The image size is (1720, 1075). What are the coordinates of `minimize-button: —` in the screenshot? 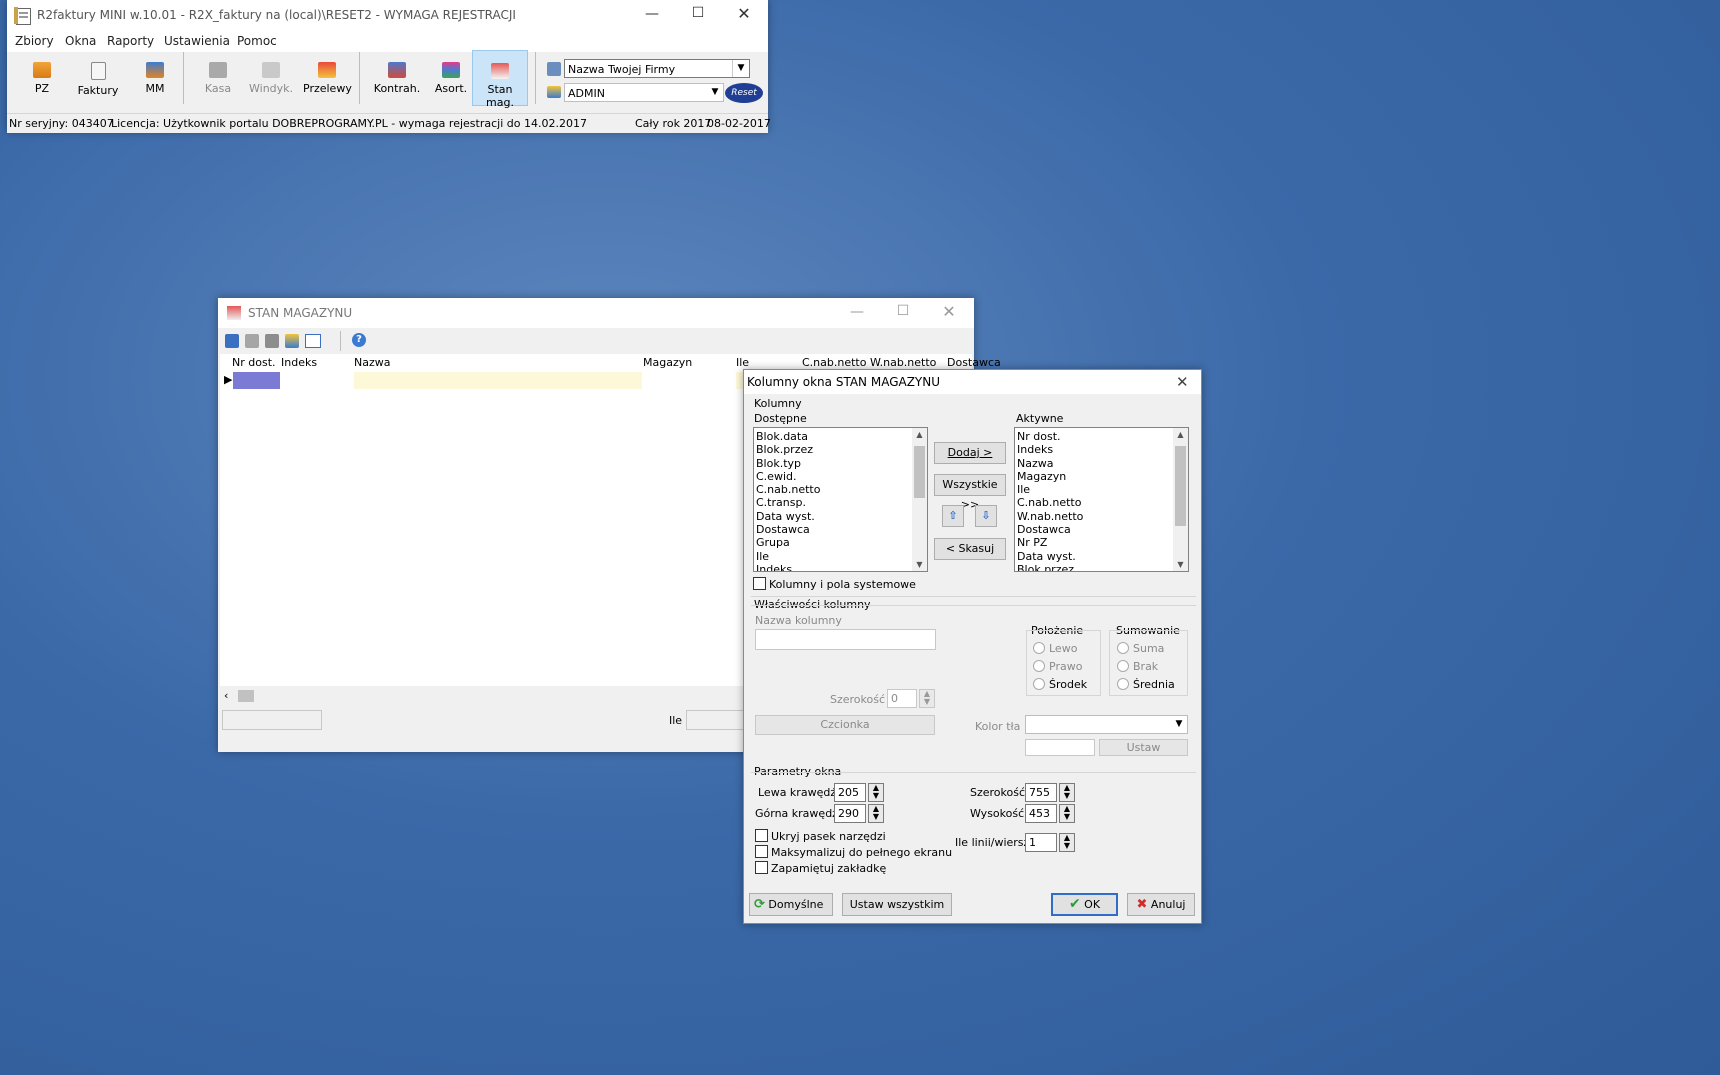 It's located at (857, 312).